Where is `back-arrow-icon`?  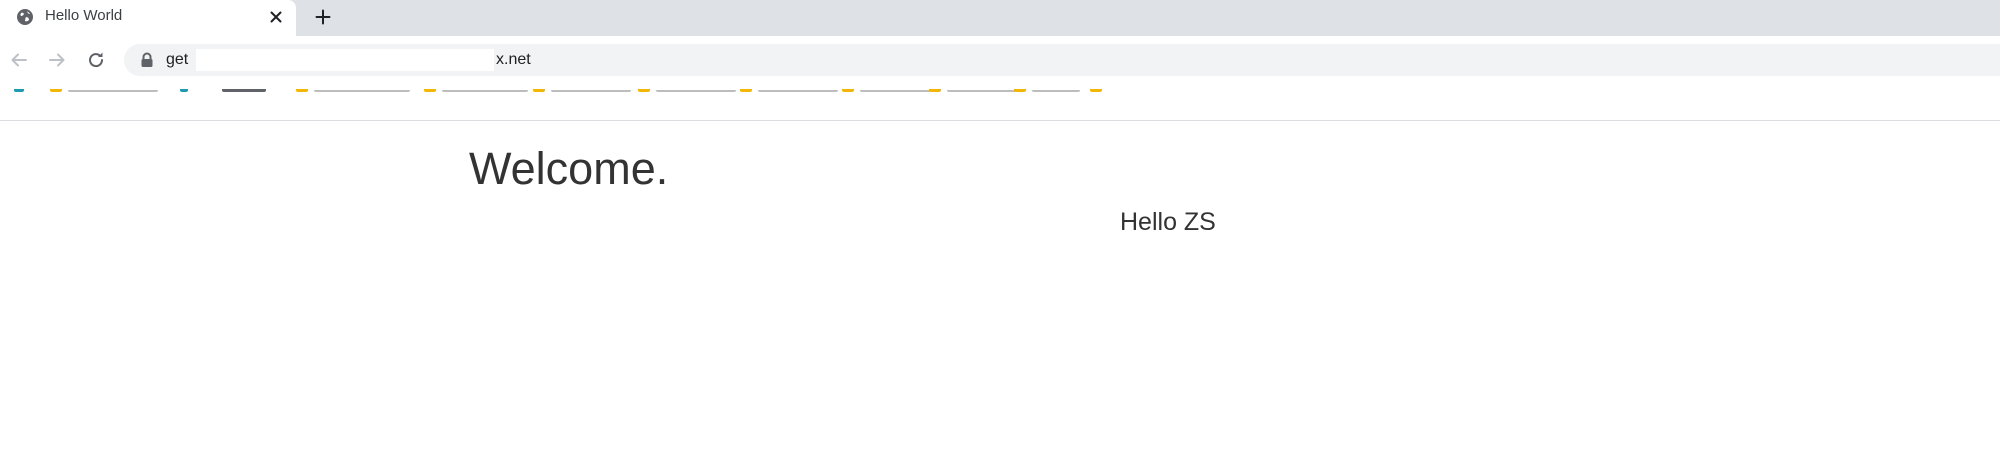 back-arrow-icon is located at coordinates (19, 60).